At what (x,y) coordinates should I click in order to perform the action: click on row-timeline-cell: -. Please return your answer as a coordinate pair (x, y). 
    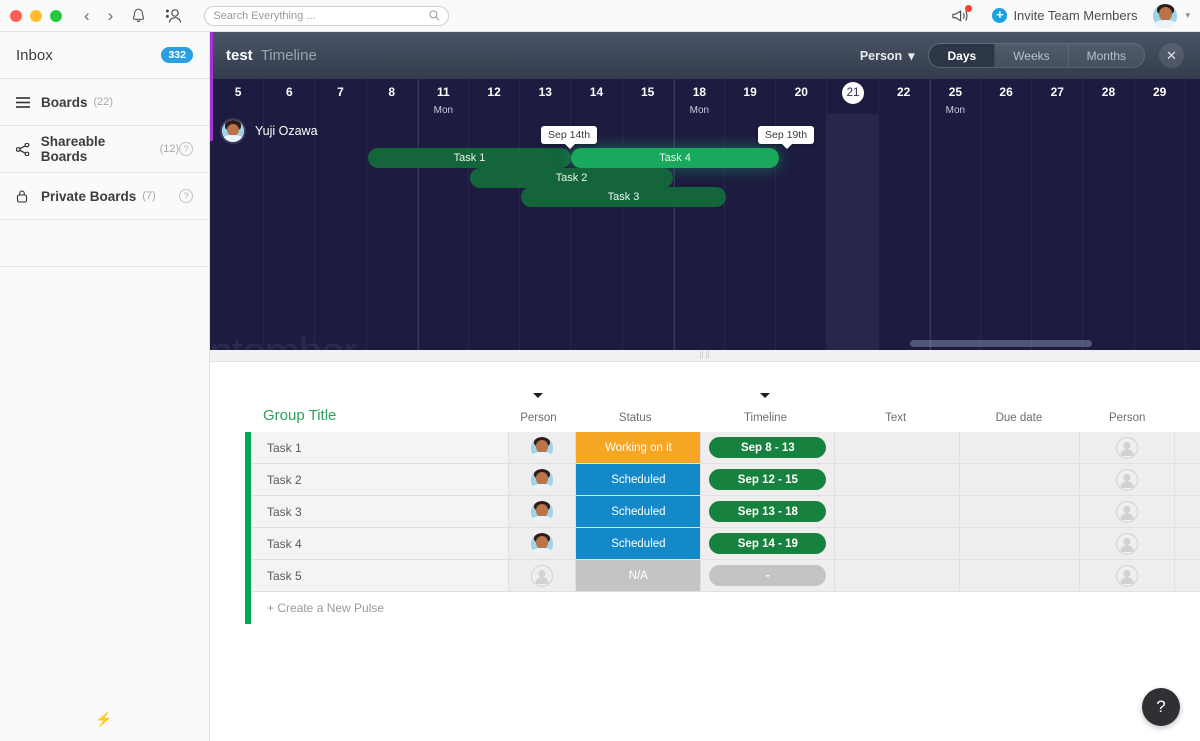
    Looking at the image, I should click on (768, 576).